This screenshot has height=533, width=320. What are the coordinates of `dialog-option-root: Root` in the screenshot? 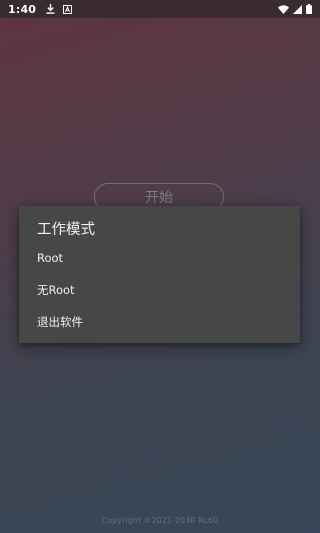 It's located at (159, 258).